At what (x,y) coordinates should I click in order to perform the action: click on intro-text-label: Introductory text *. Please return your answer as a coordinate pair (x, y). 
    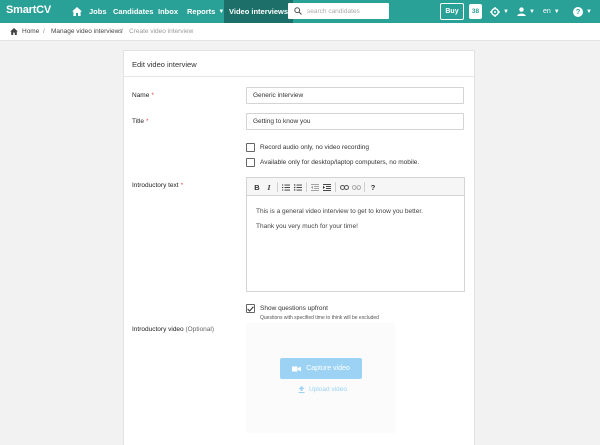
    Looking at the image, I should click on (157, 185).